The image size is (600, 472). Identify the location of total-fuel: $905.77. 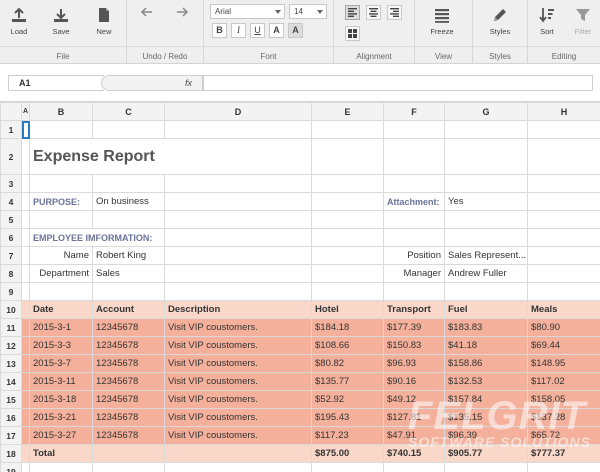
(486, 453).